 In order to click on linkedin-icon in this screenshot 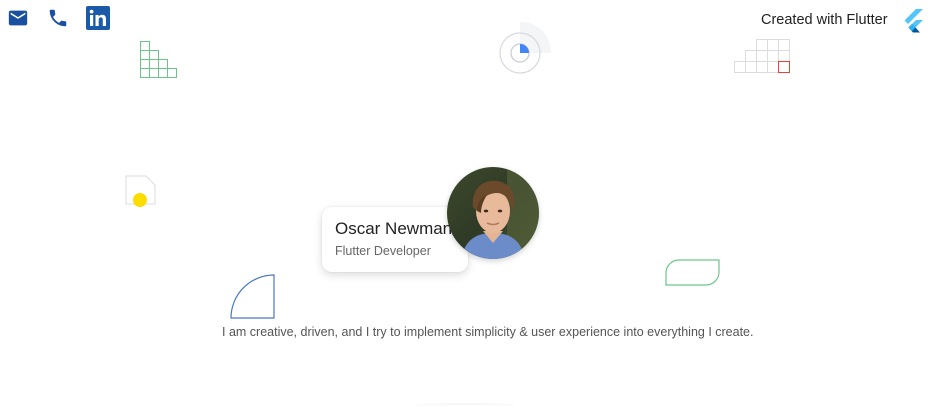, I will do `click(98, 18)`.